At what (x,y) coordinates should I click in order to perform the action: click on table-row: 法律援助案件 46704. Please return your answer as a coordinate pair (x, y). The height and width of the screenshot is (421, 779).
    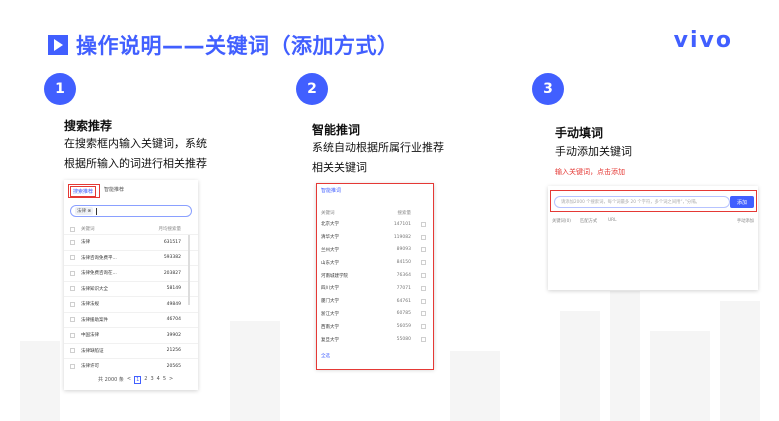
    Looking at the image, I should click on (131, 319).